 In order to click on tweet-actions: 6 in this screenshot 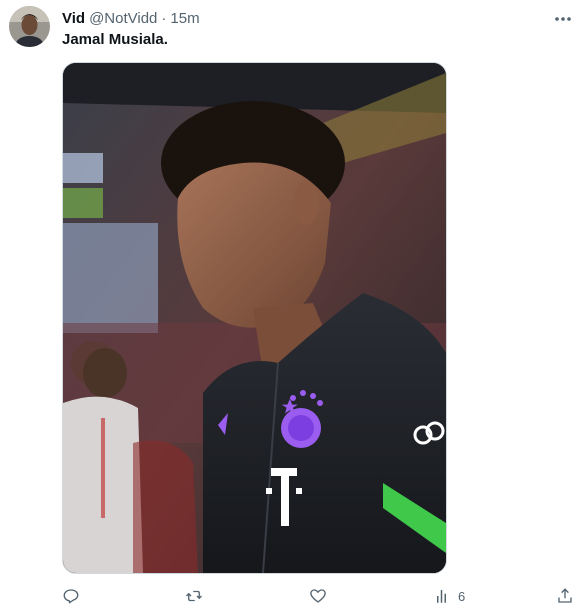, I will do `click(316, 596)`.